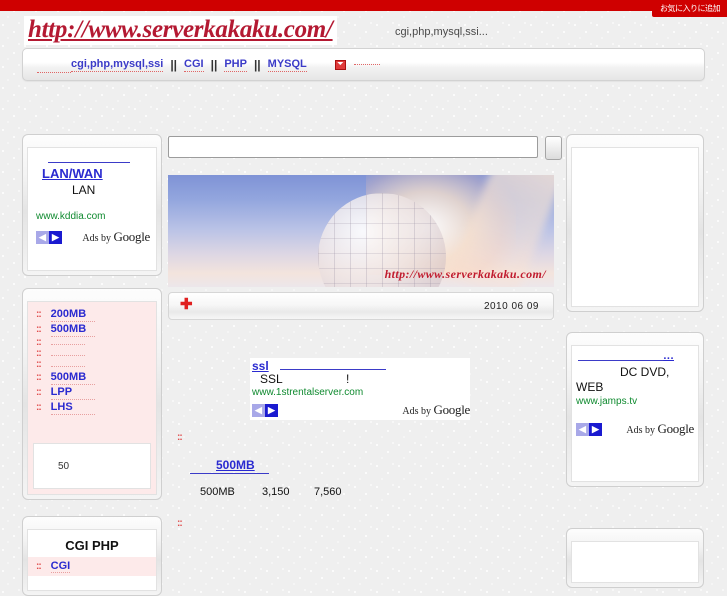 Image resolution: width=727 pixels, height=596 pixels. What do you see at coordinates (635, 223) in the screenshot?
I see `right-top-panel` at bounding box center [635, 223].